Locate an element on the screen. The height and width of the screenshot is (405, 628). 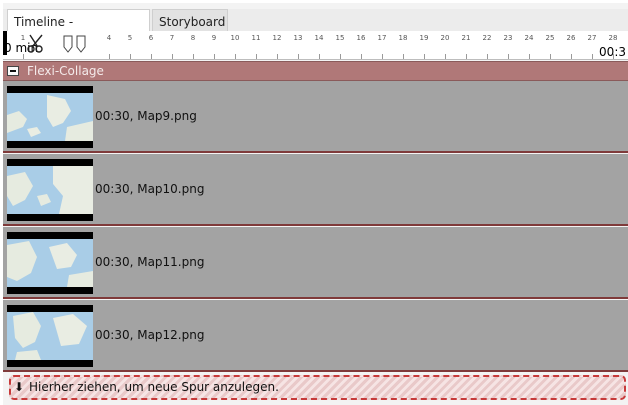
ruler-tick-label: 26 is located at coordinates (571, 38).